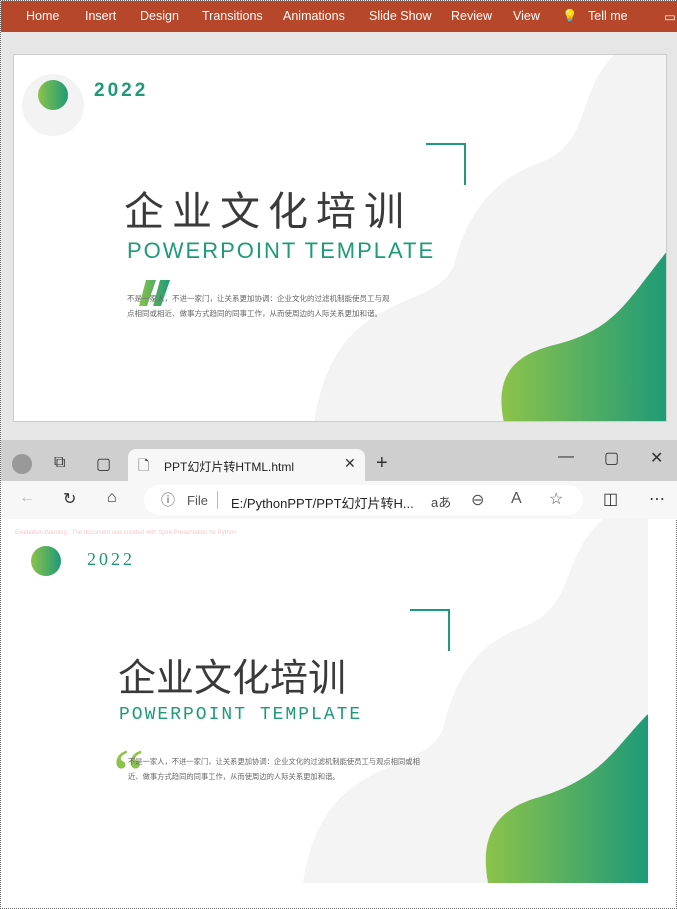  I want to click on tab-transitions: Transitions, so click(232, 16).